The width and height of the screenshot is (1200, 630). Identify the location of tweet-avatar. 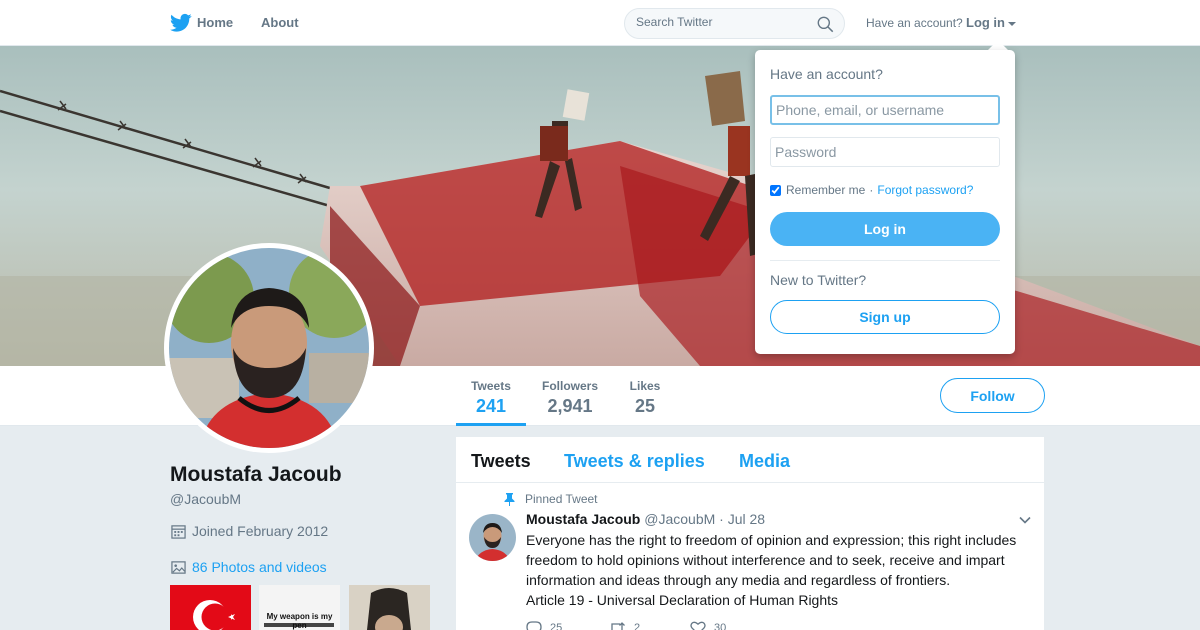
(492, 537).